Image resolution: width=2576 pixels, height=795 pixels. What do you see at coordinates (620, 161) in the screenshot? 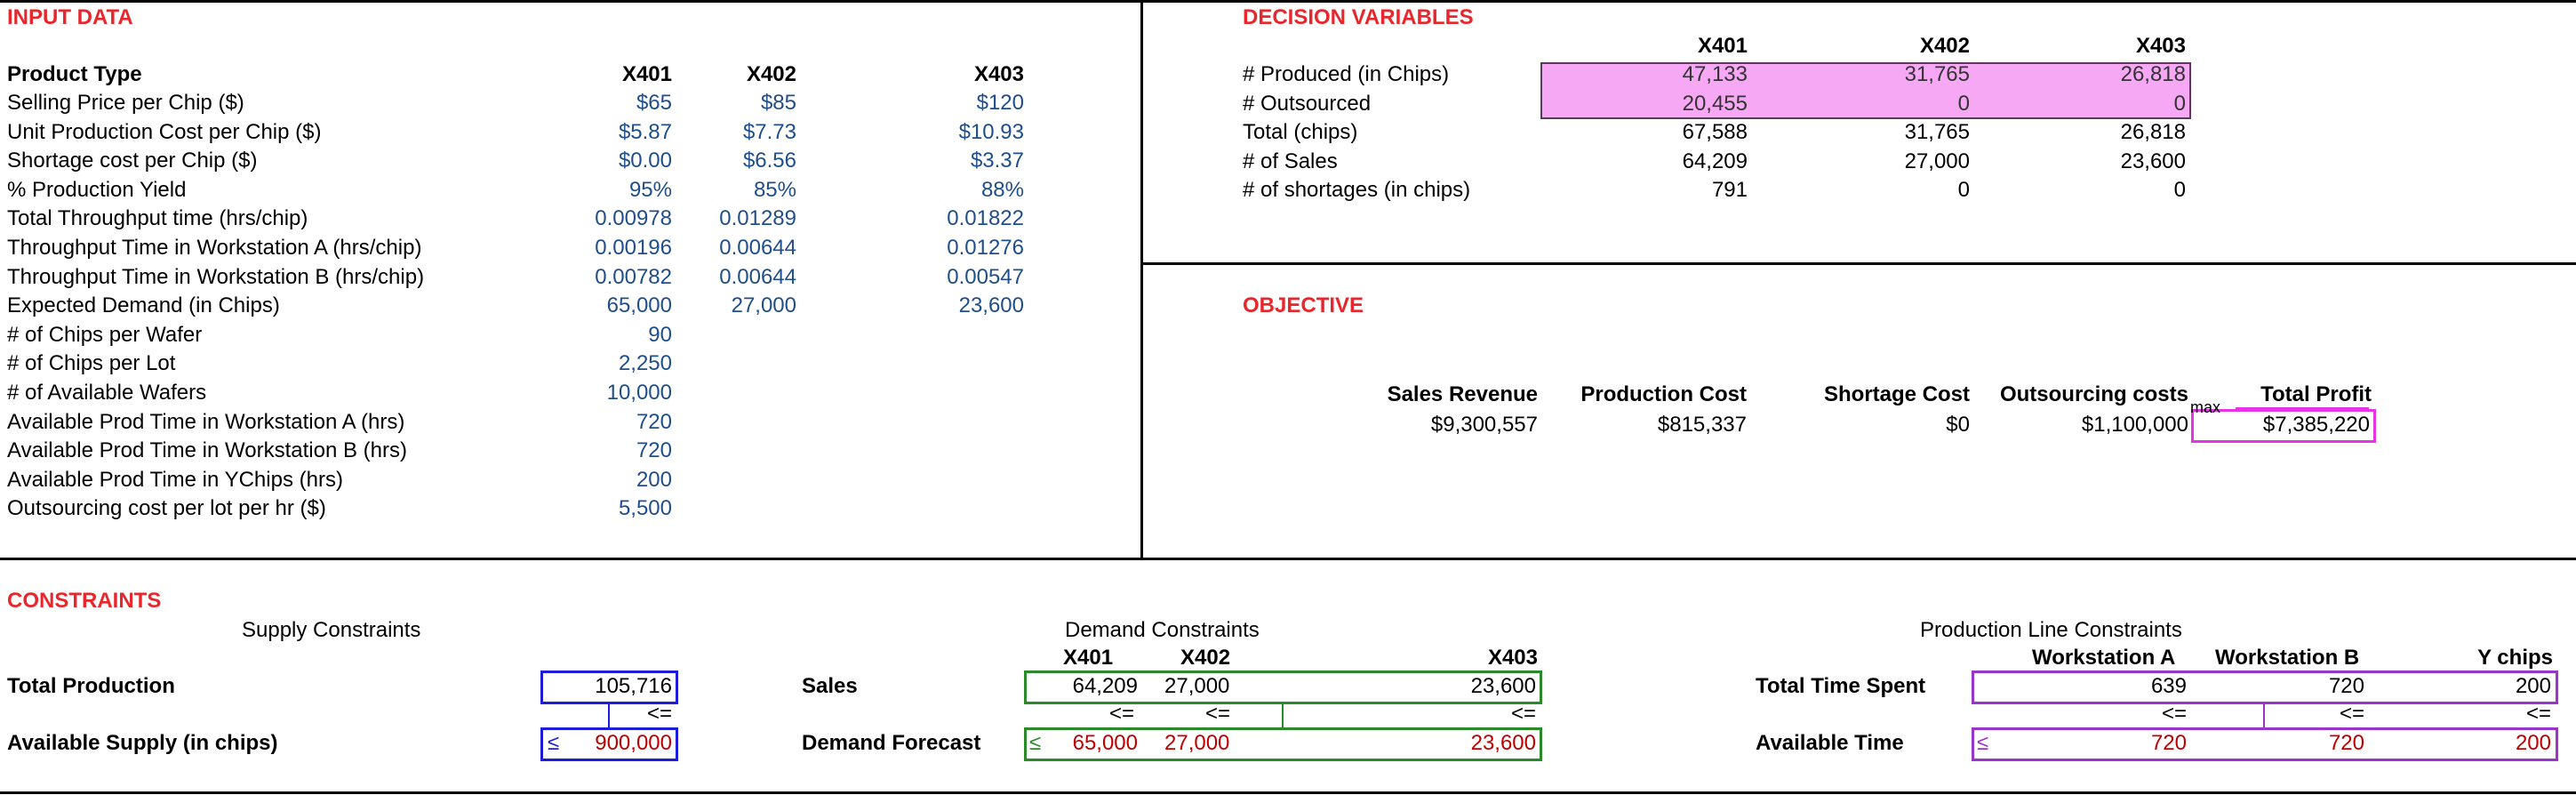
I see `input-row-value: $0.00` at bounding box center [620, 161].